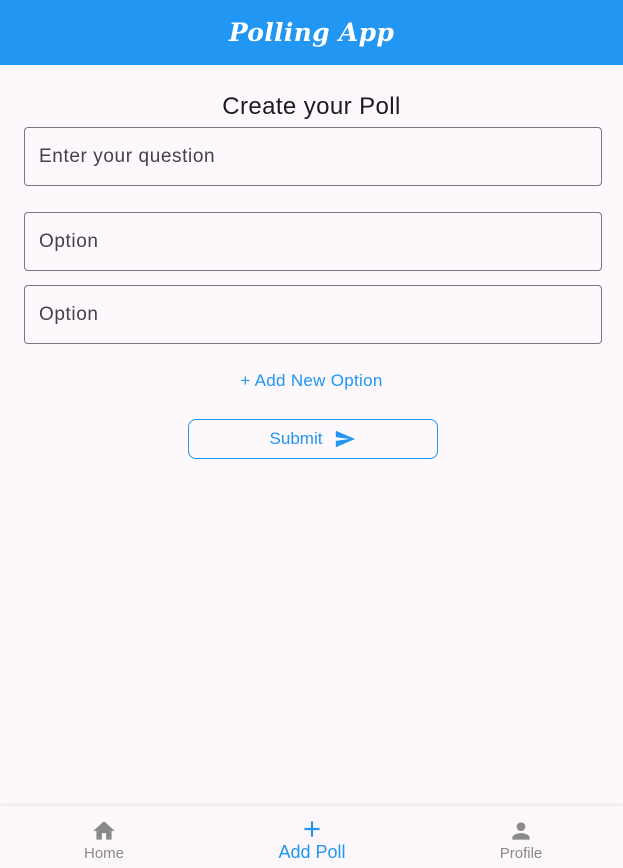 The image size is (623, 868). Describe the element at coordinates (311, 381) in the screenshot. I see `add-new-option-button: + Add New Option` at that location.